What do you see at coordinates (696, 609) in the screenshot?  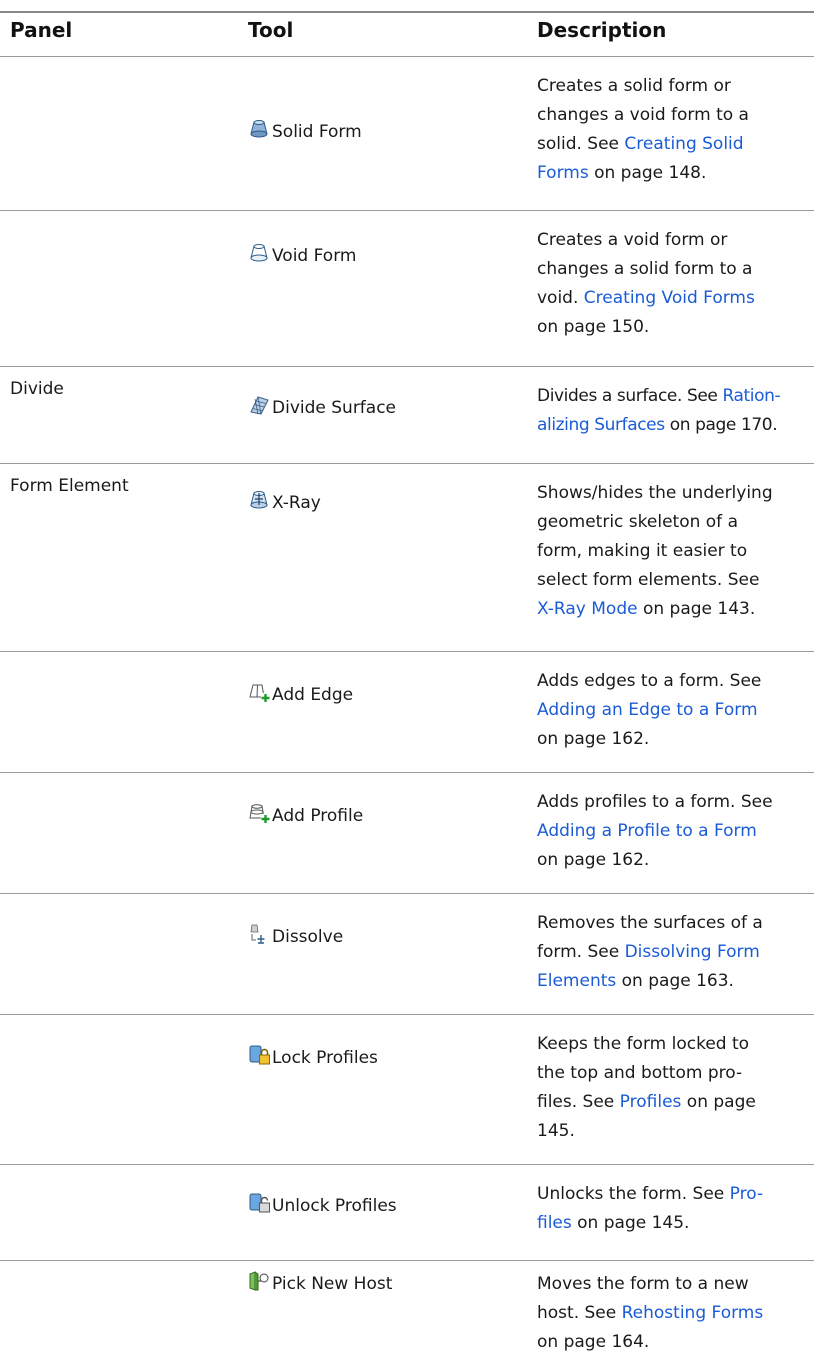 I see `desc-text: on page 143.` at bounding box center [696, 609].